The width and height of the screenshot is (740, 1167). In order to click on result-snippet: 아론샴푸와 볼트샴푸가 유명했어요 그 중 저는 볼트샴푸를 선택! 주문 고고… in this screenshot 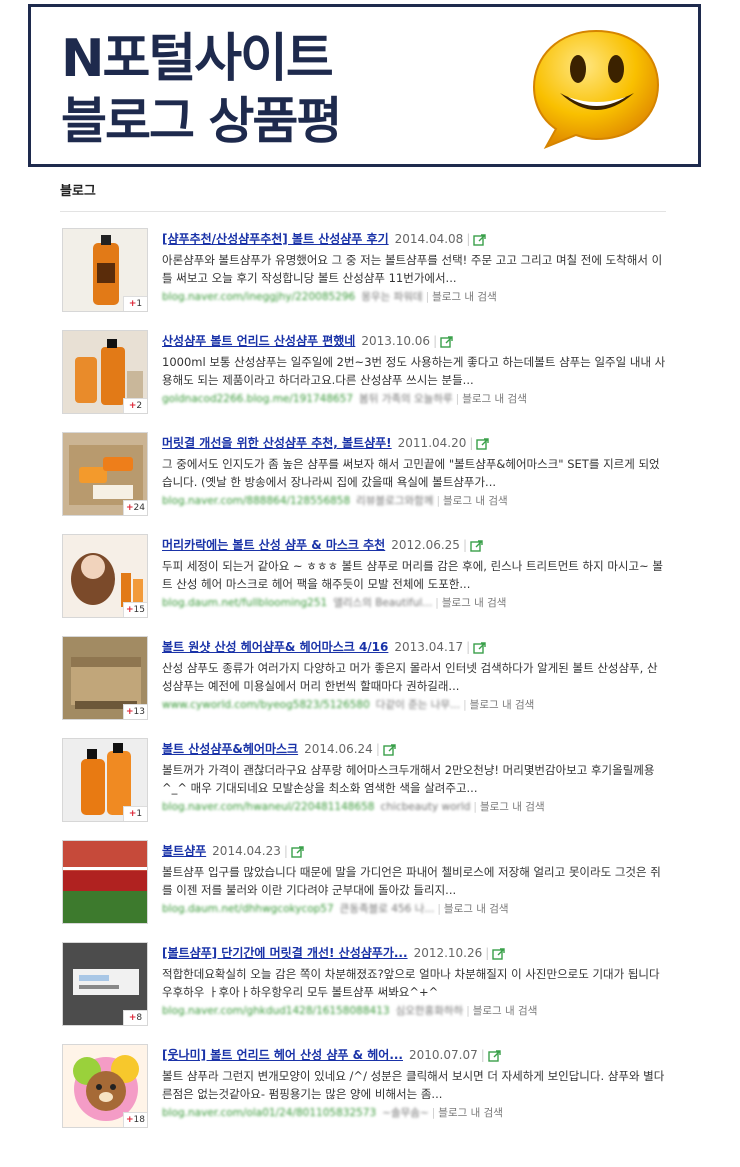, I will do `click(412, 269)`.